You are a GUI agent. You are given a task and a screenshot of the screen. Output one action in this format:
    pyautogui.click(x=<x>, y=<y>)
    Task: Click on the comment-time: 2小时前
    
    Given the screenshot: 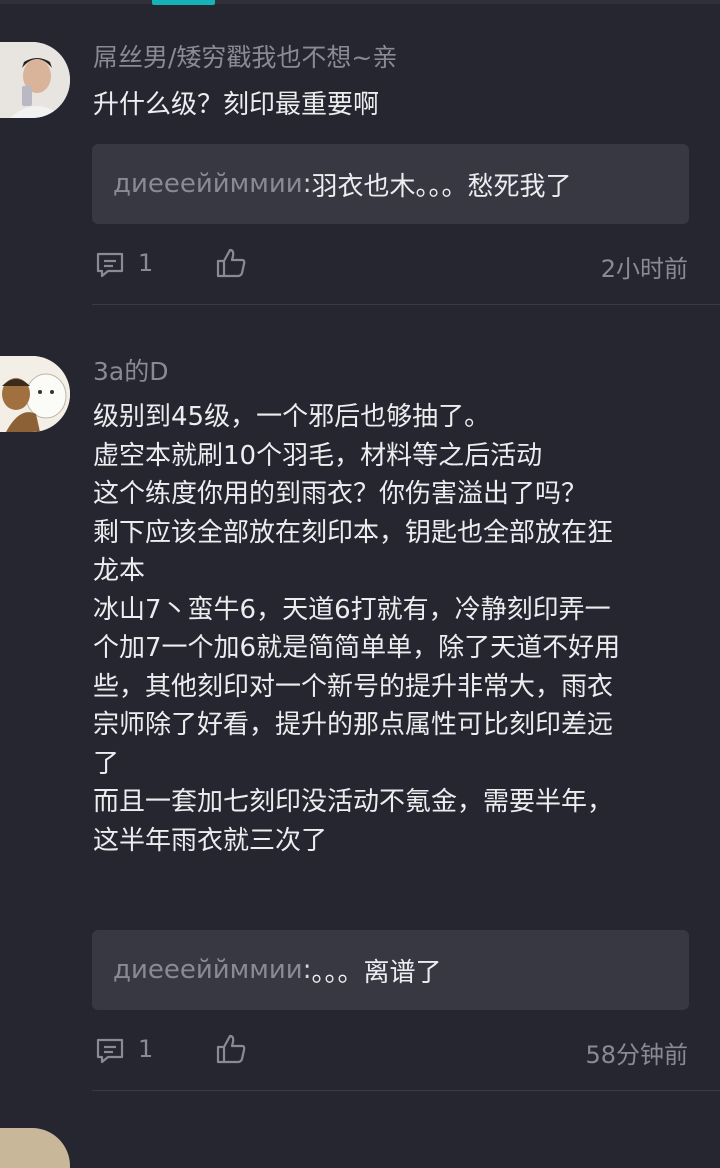 What is the action you would take?
    pyautogui.click(x=644, y=269)
    